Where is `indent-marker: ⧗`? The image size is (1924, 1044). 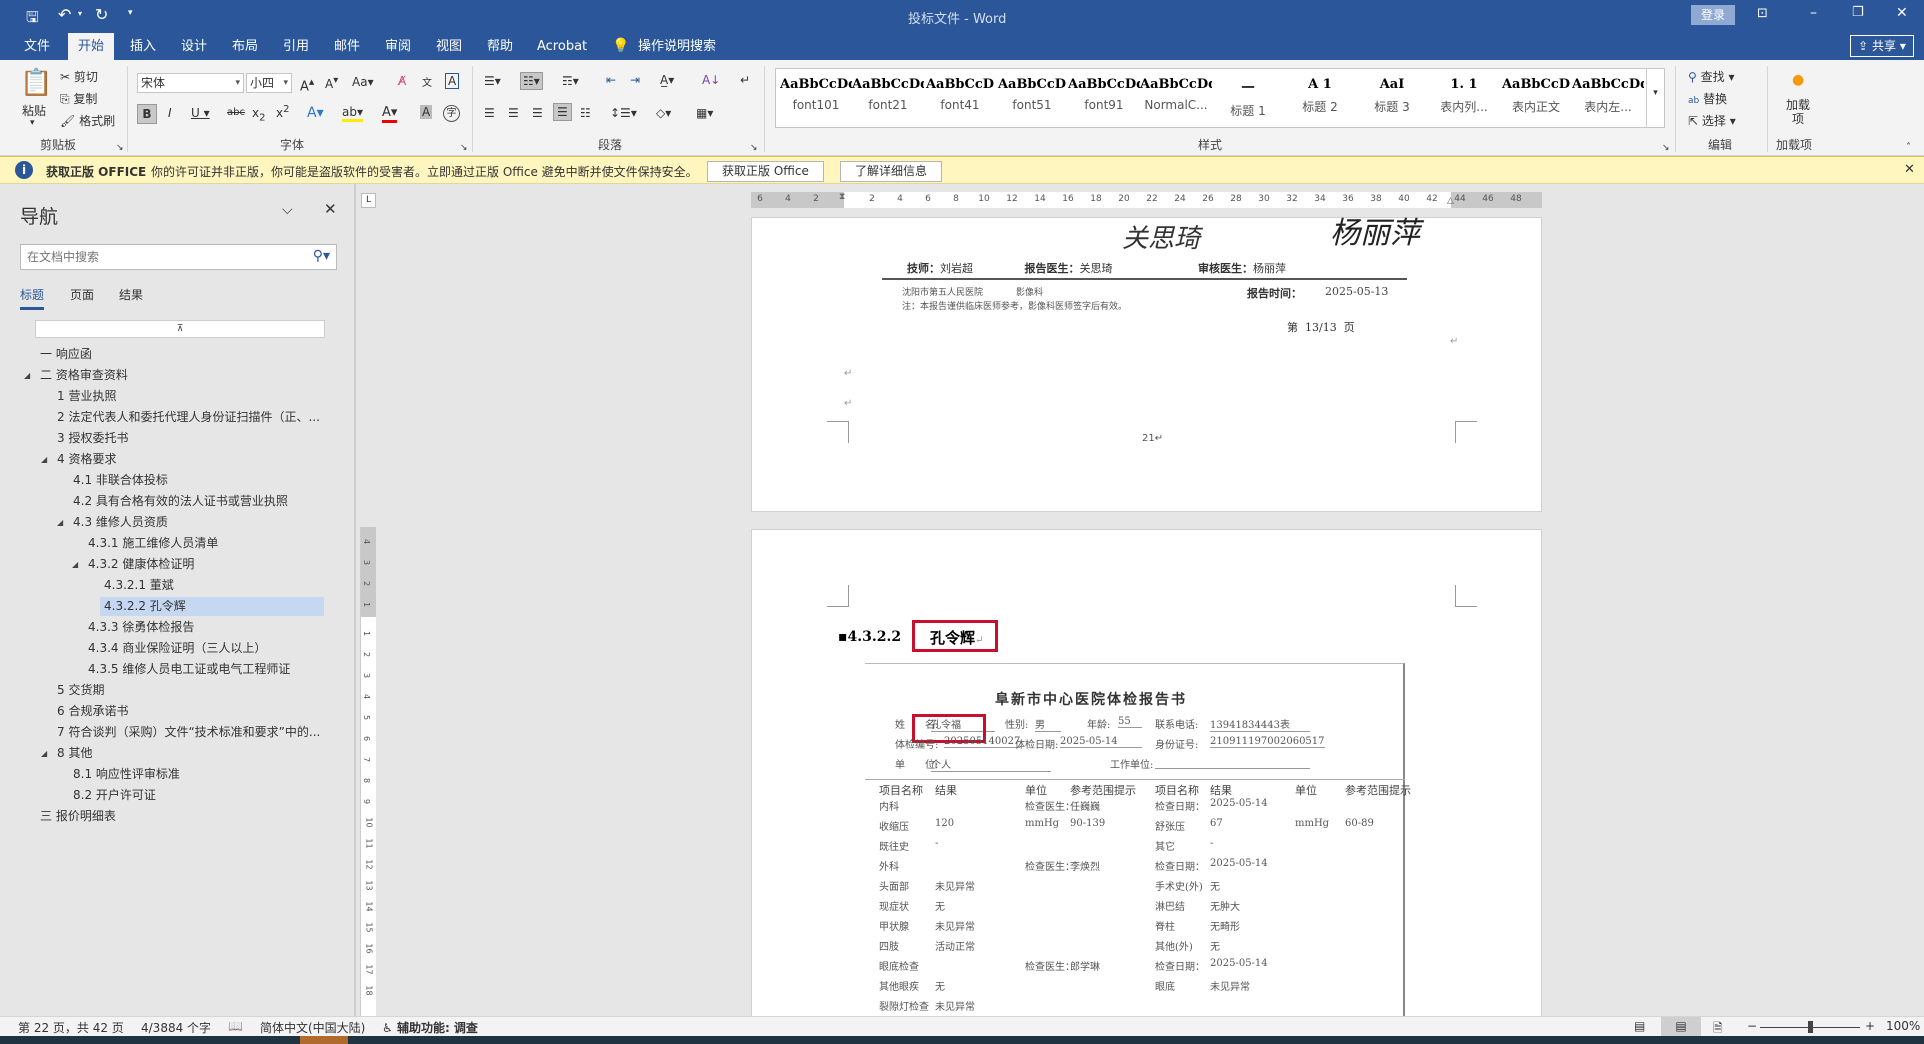 indent-marker: ⧗ is located at coordinates (842, 197).